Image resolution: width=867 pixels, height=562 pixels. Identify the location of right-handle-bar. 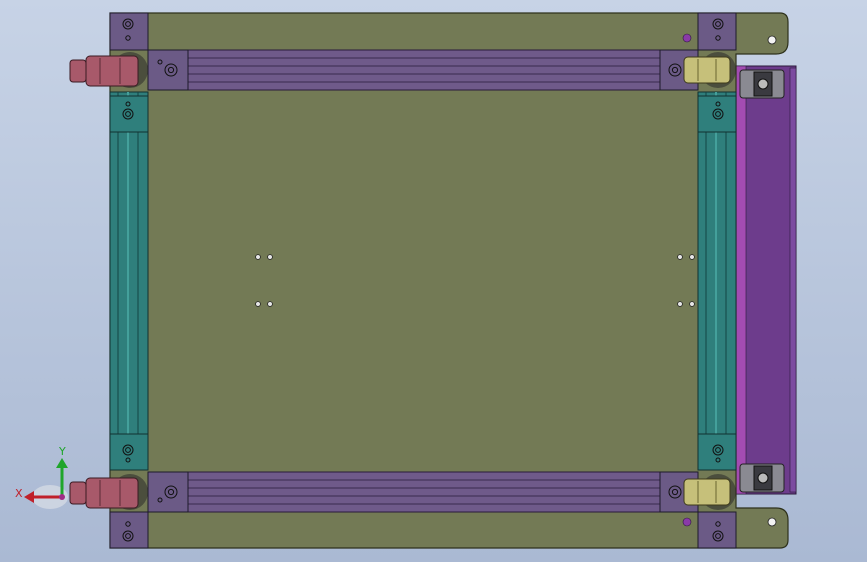
(766, 280).